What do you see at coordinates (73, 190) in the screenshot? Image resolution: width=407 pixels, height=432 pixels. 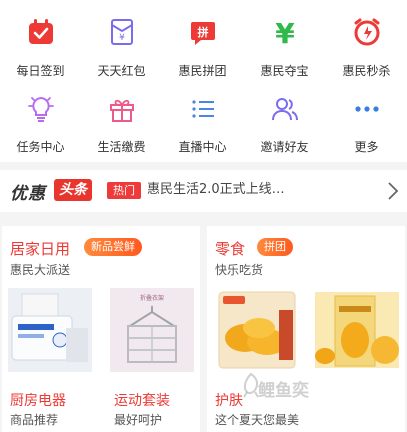 I see `news-brand-part2: 头条` at bounding box center [73, 190].